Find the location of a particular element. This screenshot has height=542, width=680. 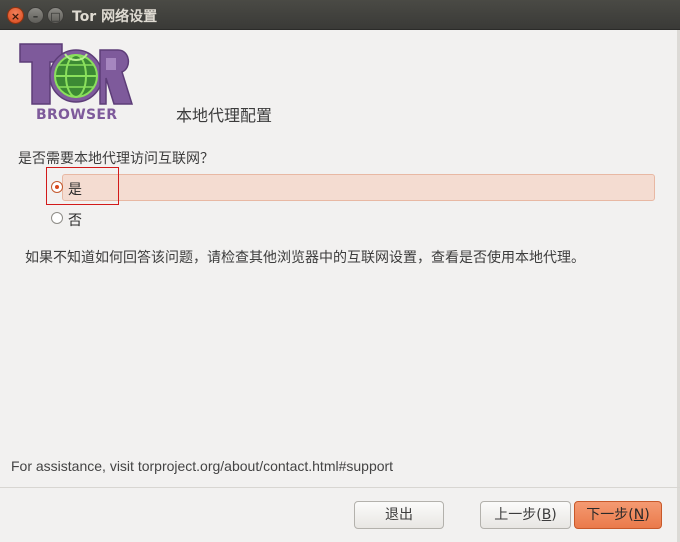

close-icon: × is located at coordinates (15, 16).